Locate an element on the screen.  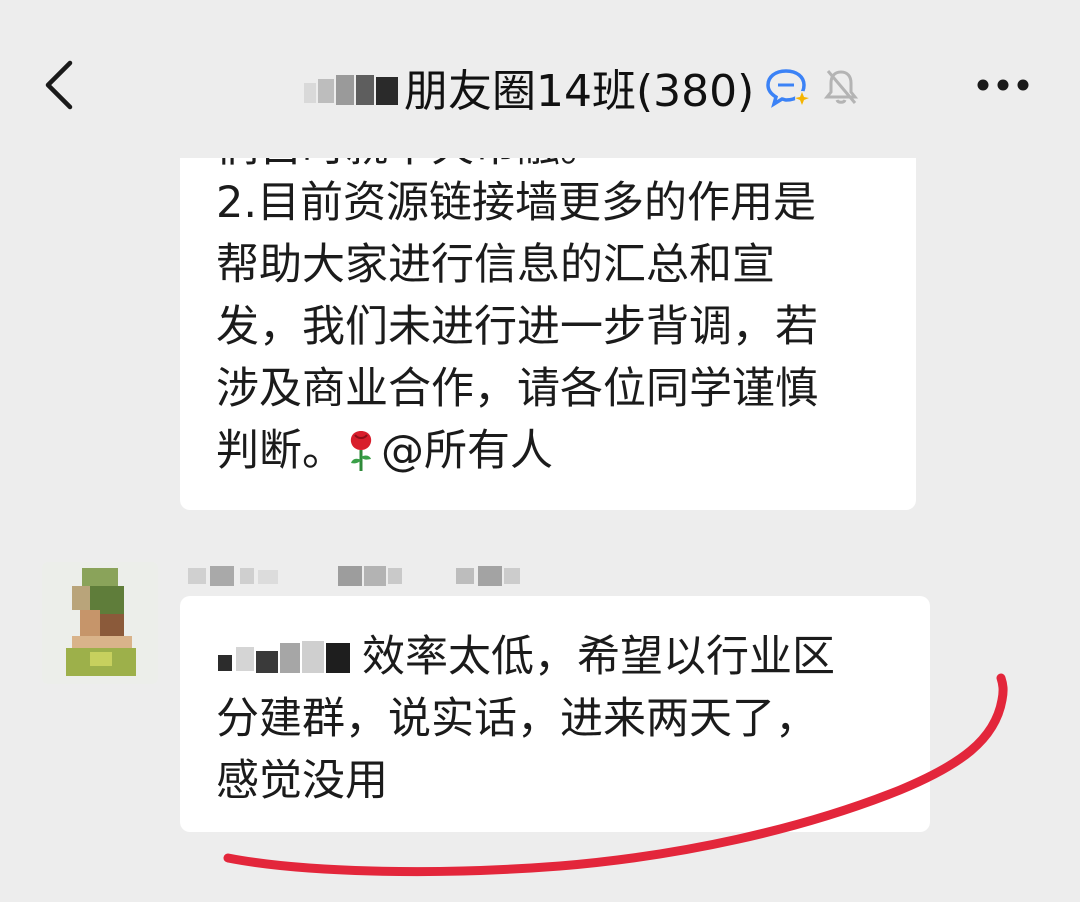
message-line-last: 判断。 @所有人 is located at coordinates (556, 455).